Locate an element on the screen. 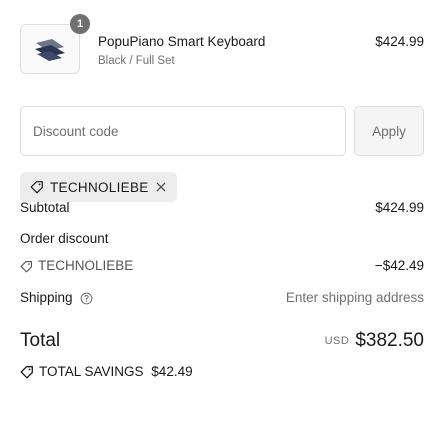  discount-form: Apply is located at coordinates (222, 131).